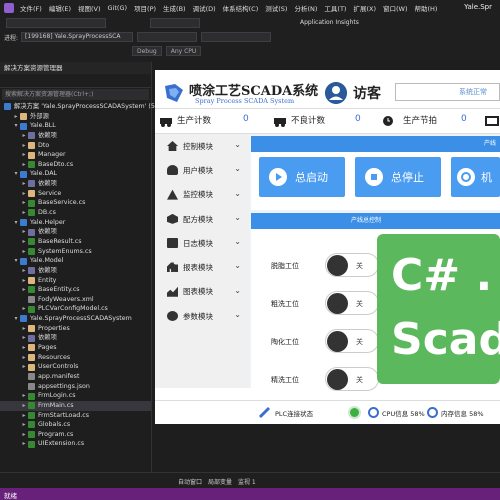  Describe the element at coordinates (75, 396) in the screenshot. I see `tree-item: ▸ FrmLogin.cs` at that location.